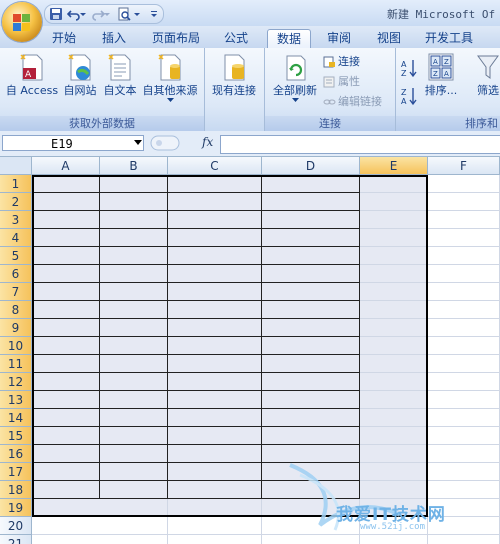 The image size is (500, 544). I want to click on access-icon: A, so click(31, 67).